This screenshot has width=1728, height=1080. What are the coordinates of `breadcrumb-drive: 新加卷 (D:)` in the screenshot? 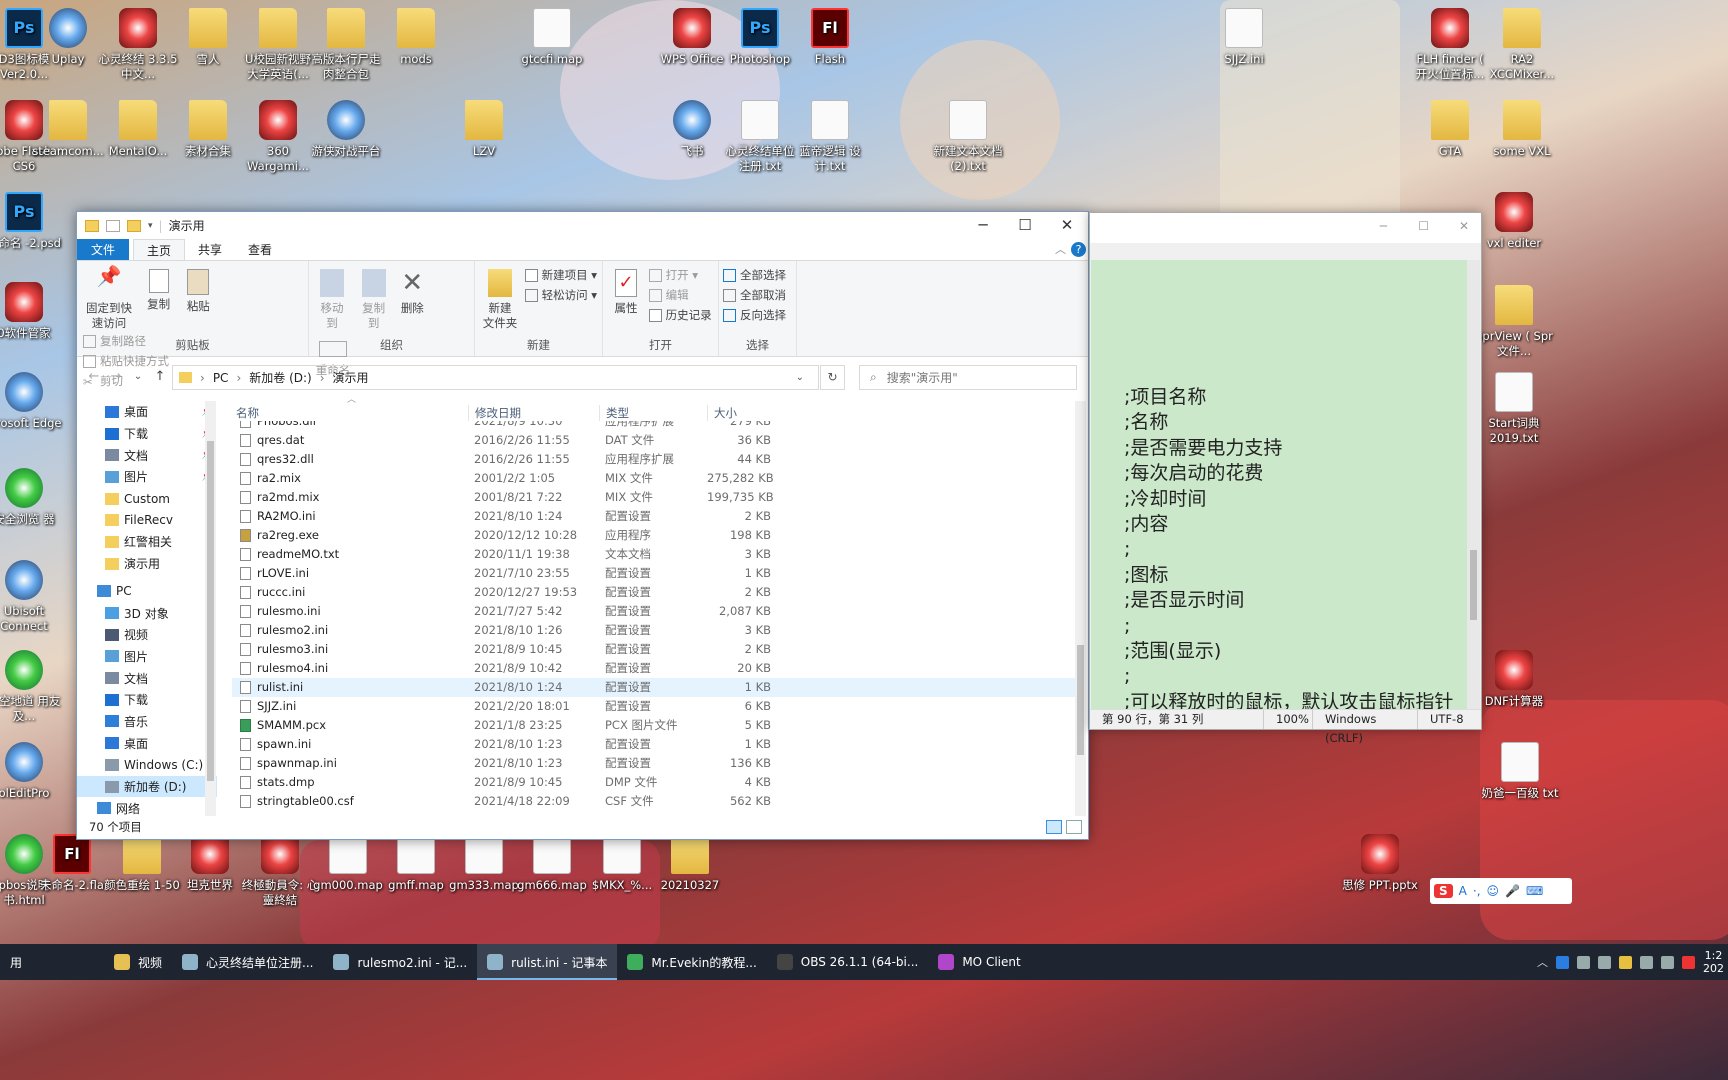 It's located at (280, 377).